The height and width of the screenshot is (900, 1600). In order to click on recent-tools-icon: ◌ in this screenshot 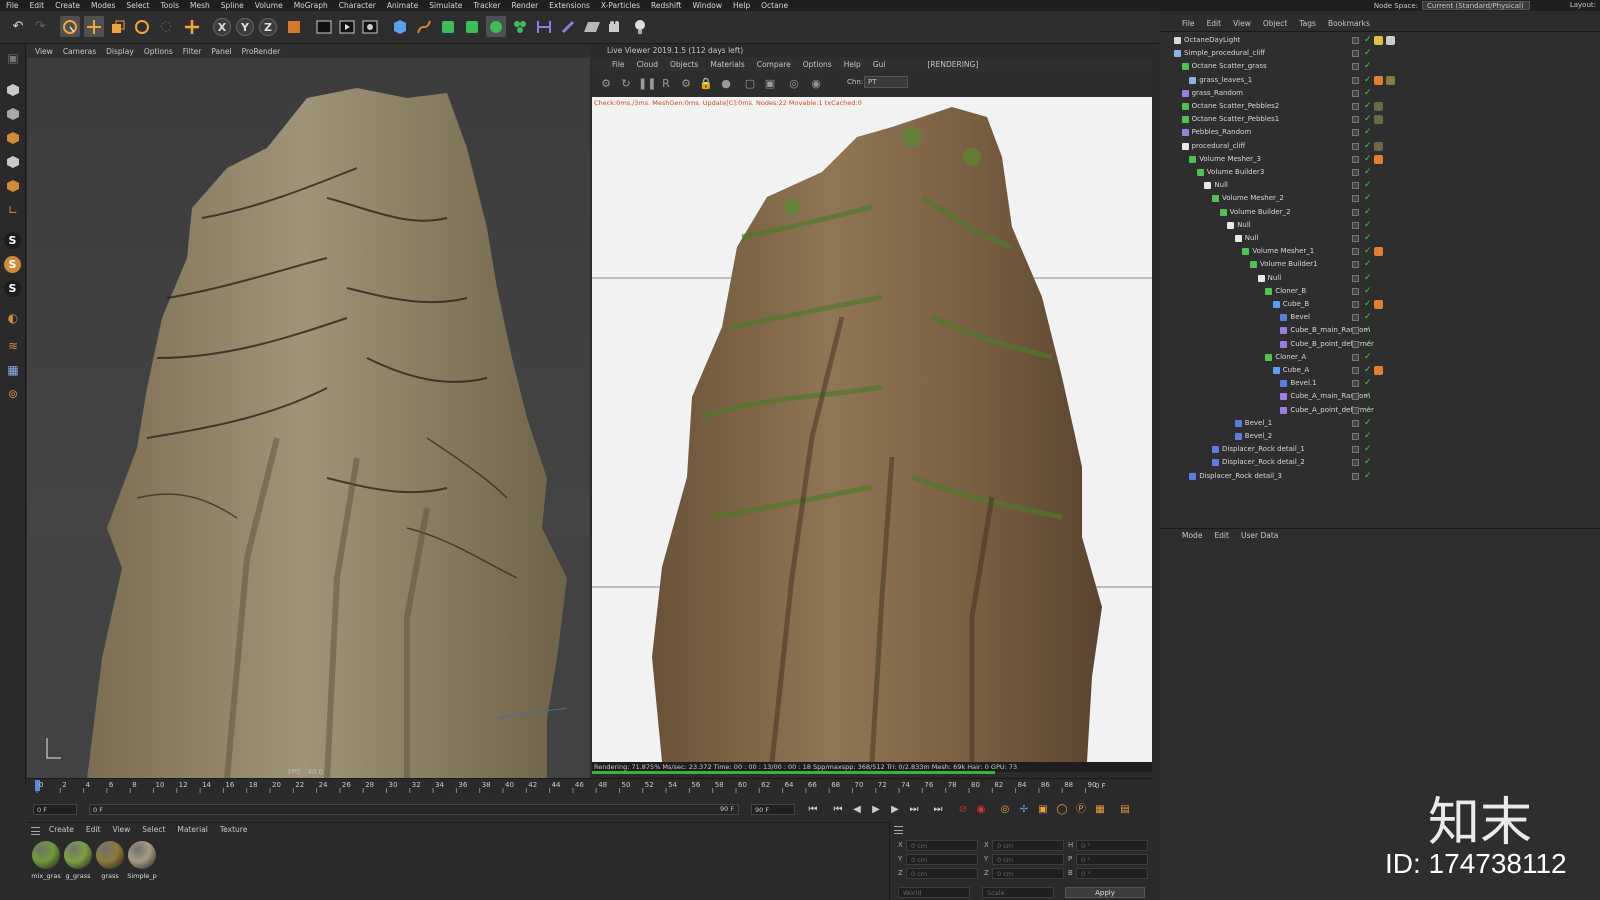, I will do `click(166, 26)`.